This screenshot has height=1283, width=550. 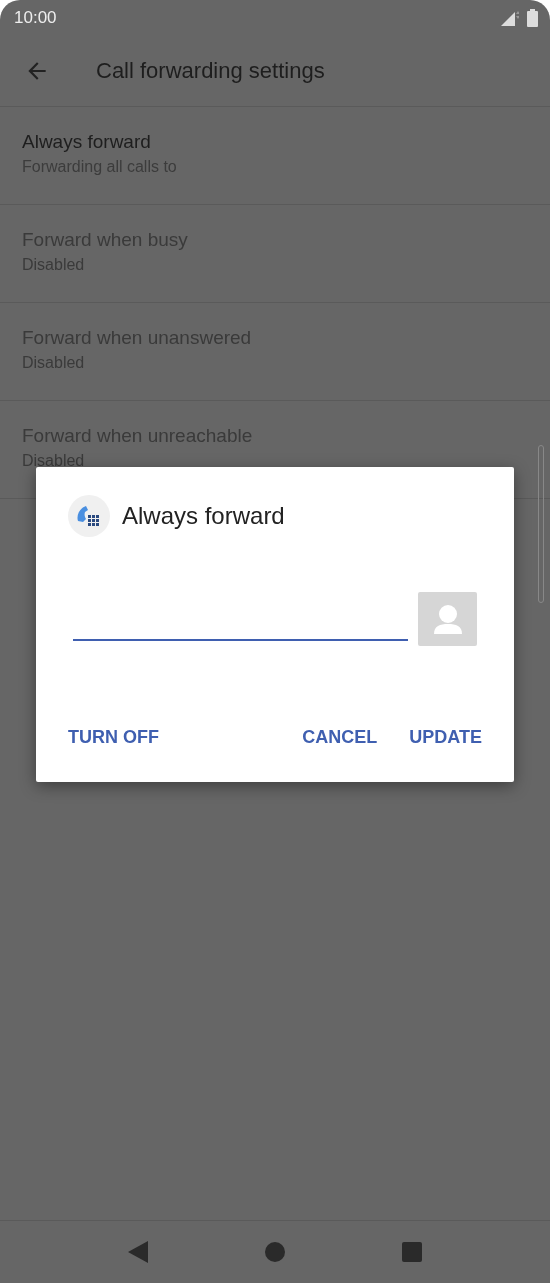 I want to click on dialog-button: CANCEL, so click(x=340, y=737).